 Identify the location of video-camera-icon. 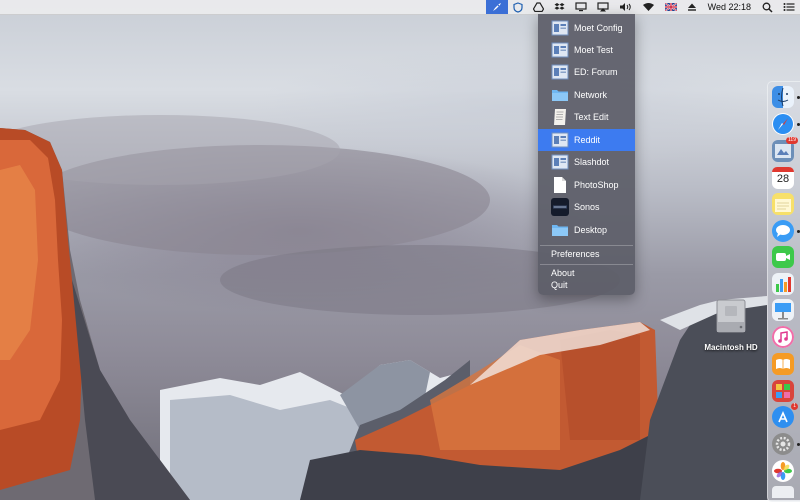
(783, 257).